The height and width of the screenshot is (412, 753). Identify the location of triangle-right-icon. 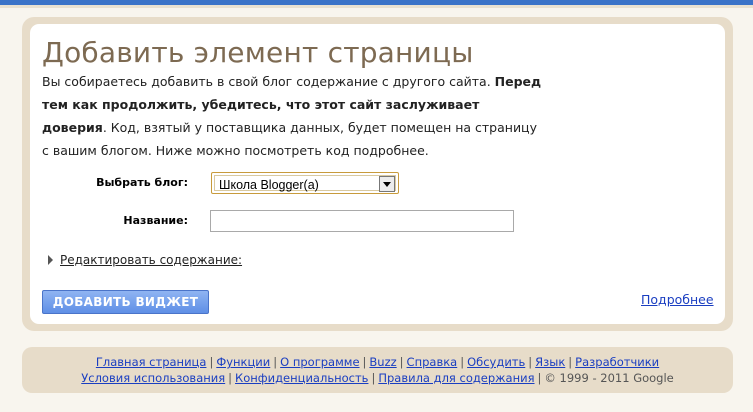
(50, 260).